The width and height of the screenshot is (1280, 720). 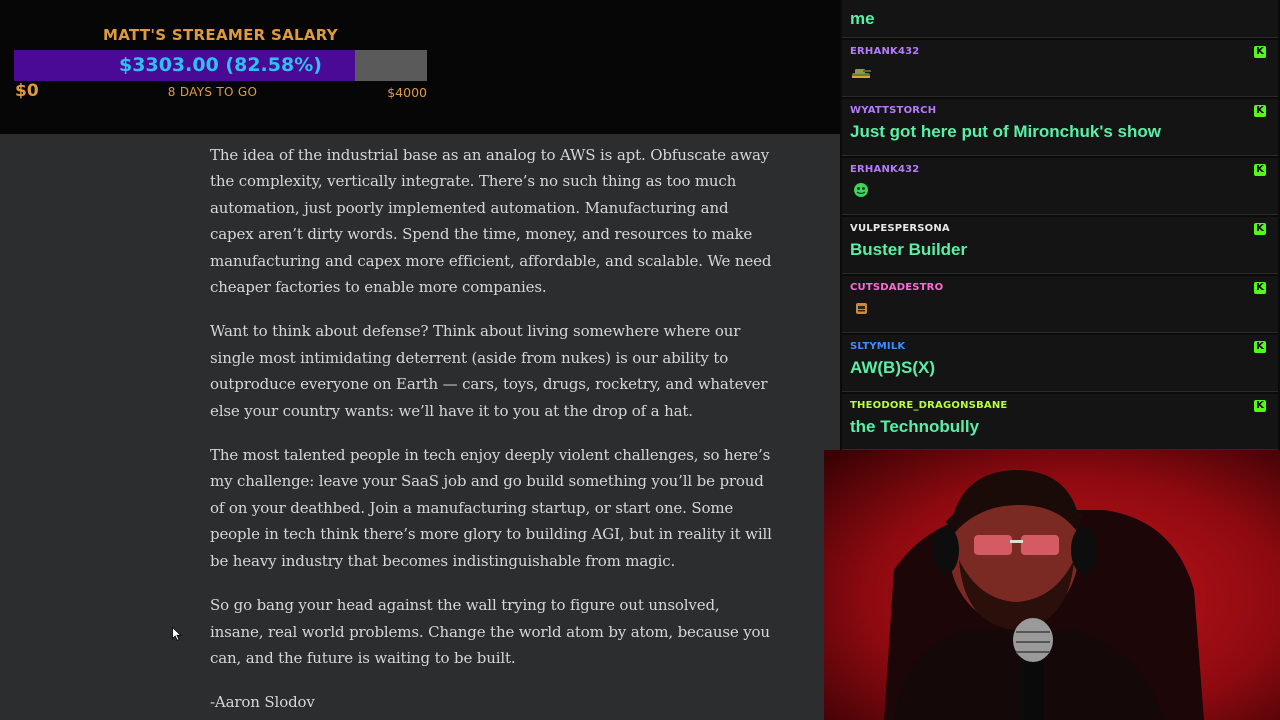 What do you see at coordinates (893, 110) in the screenshot?
I see `chat-username: WYATTSTORCH` at bounding box center [893, 110].